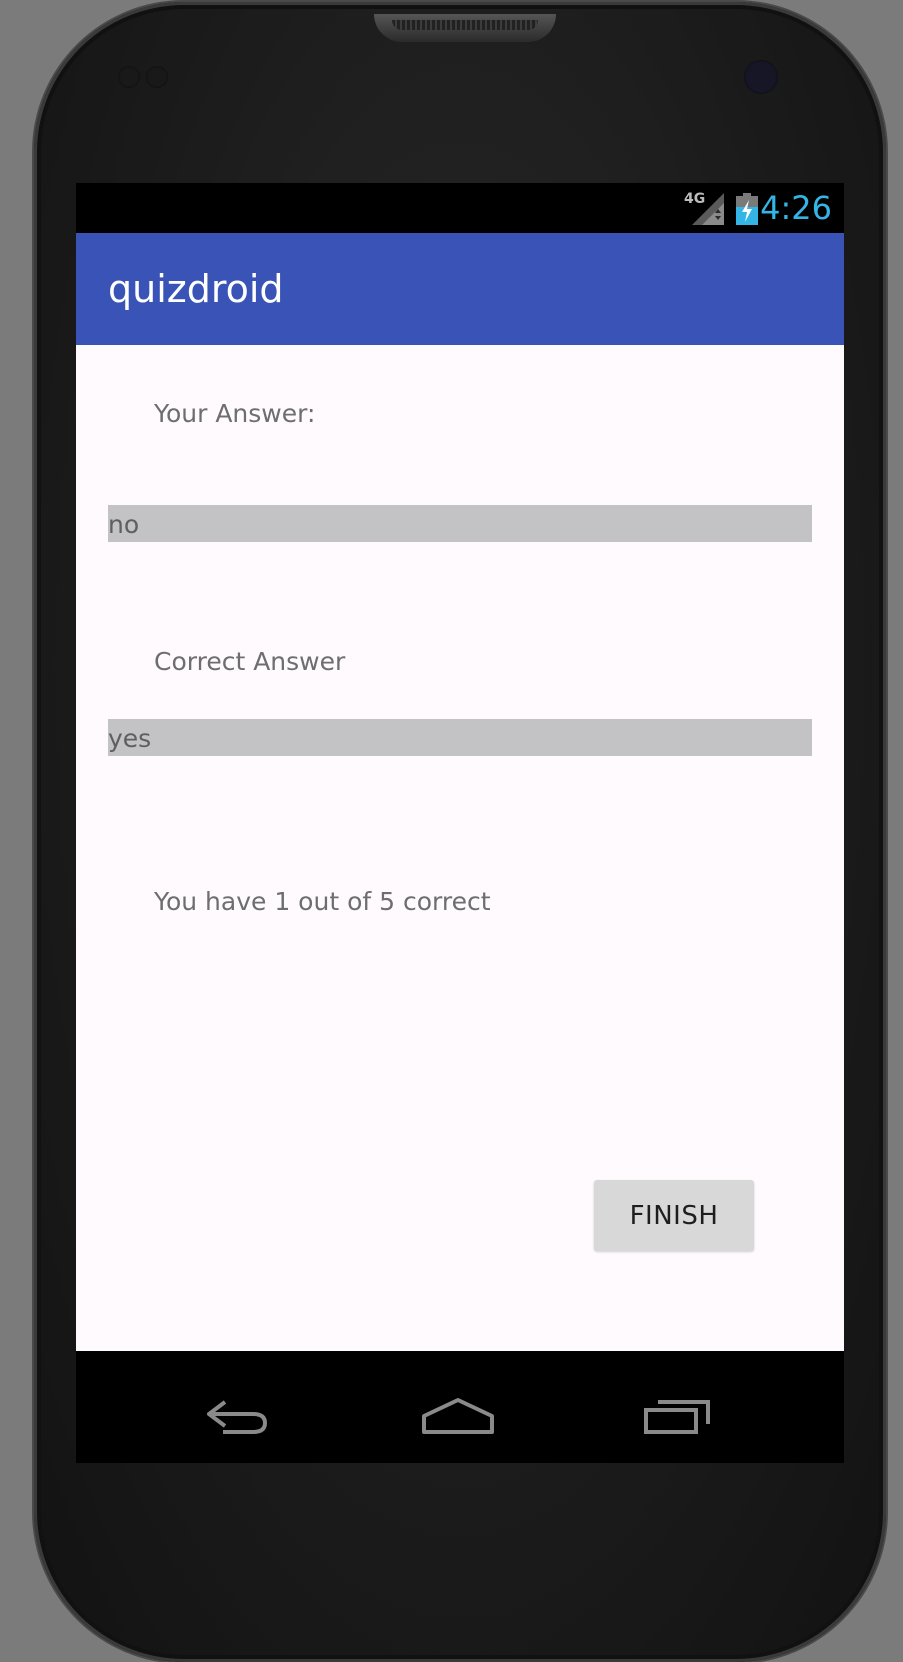  I want to click on score-text: You have 1 out of 5 correct, so click(322, 901).